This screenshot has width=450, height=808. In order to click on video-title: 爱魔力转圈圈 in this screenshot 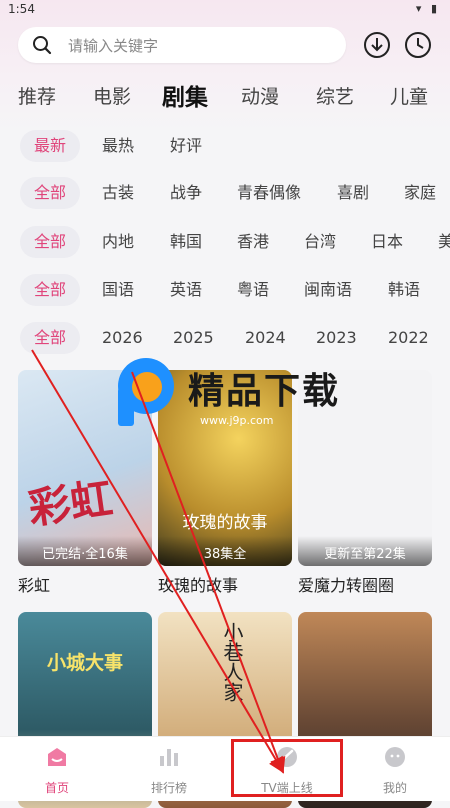, I will do `click(346, 584)`.